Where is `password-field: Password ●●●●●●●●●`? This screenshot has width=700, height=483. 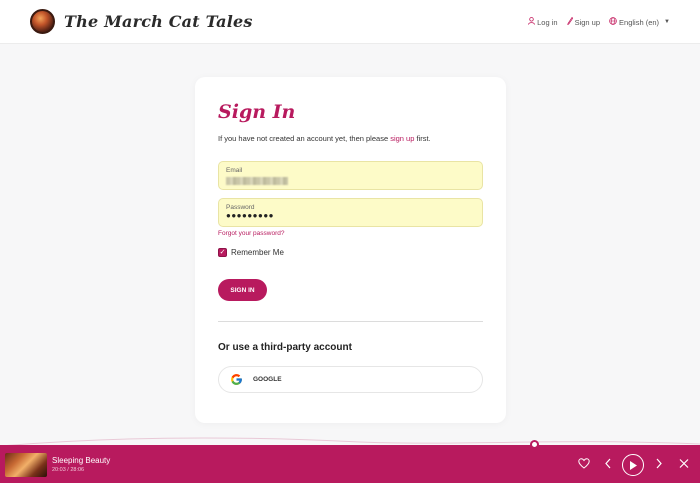 password-field: Password ●●●●●●●●● is located at coordinates (350, 212).